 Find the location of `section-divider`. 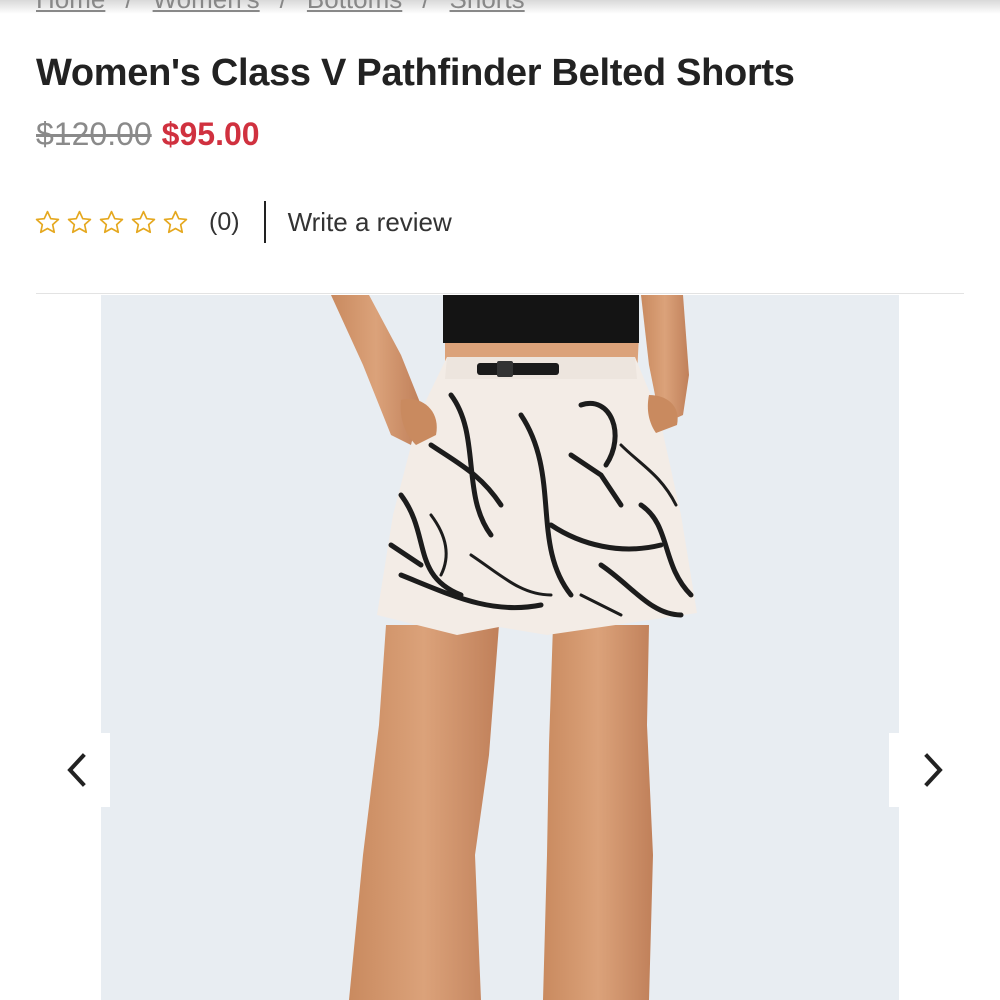

section-divider is located at coordinates (500, 293).